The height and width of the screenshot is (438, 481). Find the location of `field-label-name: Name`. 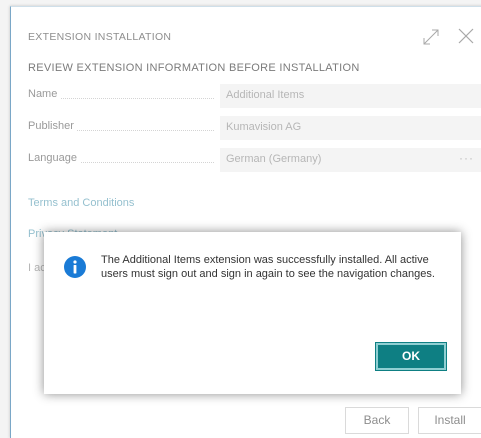

field-label-name: Name is located at coordinates (44, 94).